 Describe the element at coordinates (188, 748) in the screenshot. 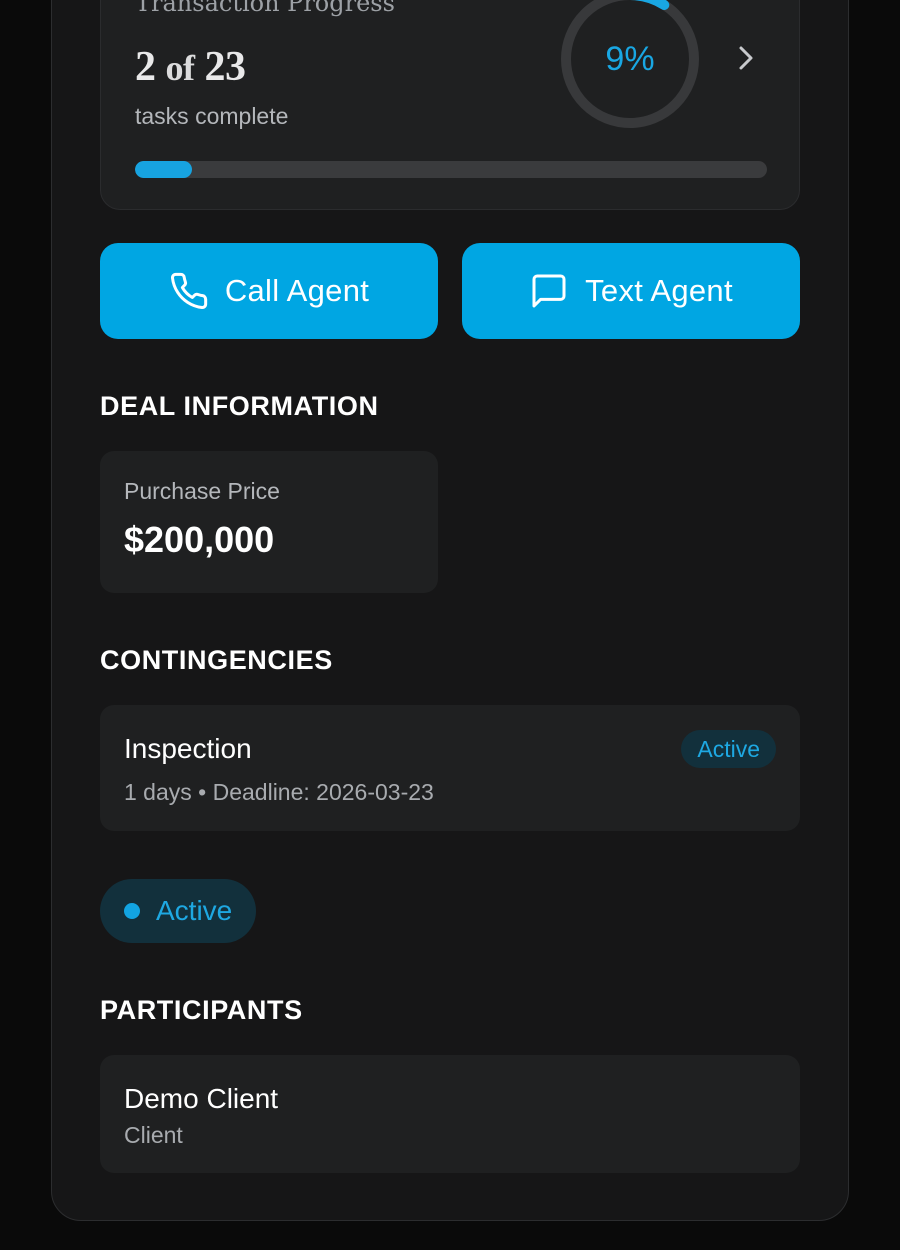

I see `contingency-name: Inspection` at that location.